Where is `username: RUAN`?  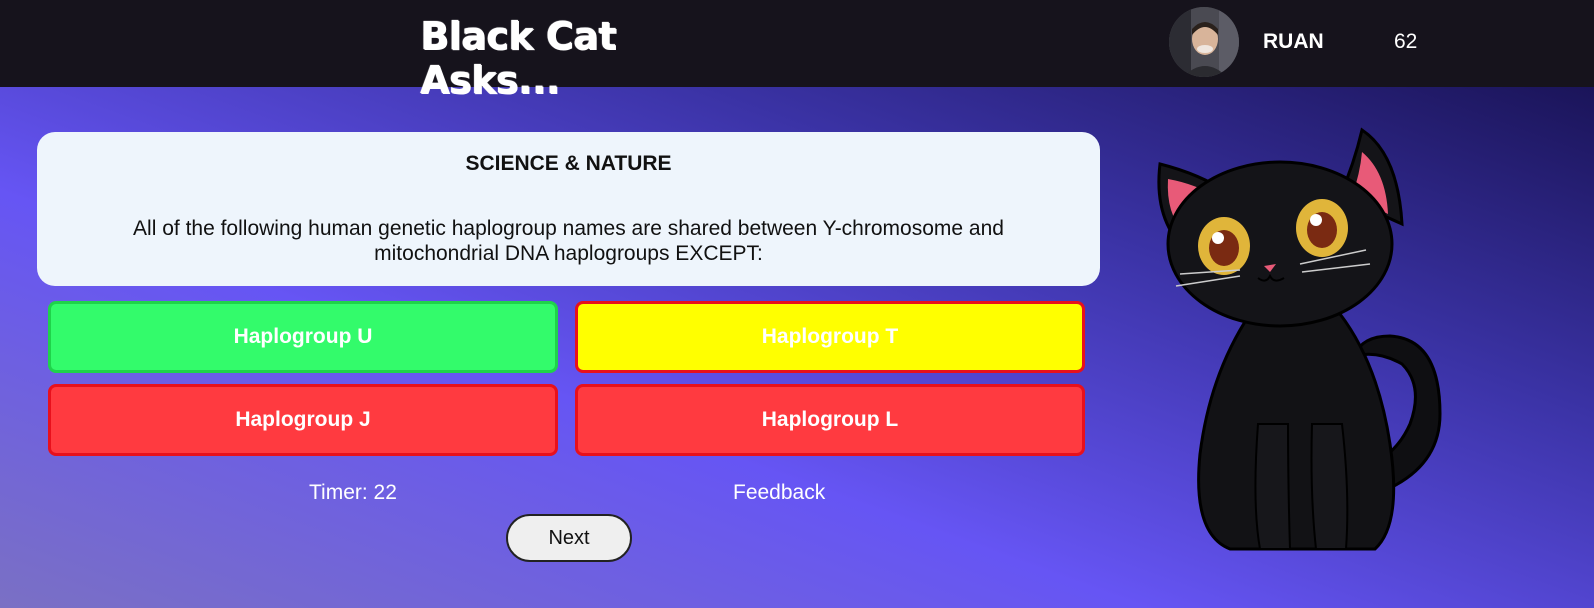 username: RUAN is located at coordinates (1293, 41).